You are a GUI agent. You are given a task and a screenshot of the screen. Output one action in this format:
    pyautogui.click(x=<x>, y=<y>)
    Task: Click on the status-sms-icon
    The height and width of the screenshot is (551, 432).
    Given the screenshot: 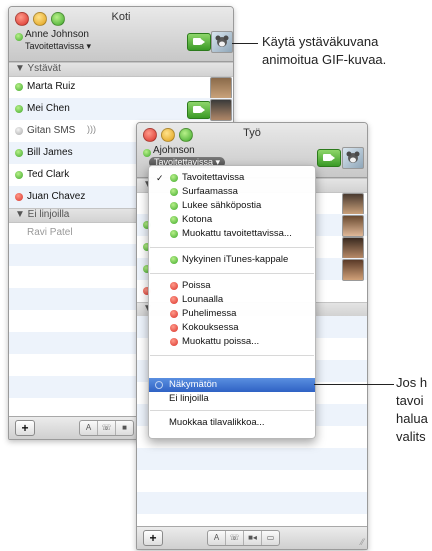 What is the action you would take?
    pyautogui.click(x=19, y=131)
    